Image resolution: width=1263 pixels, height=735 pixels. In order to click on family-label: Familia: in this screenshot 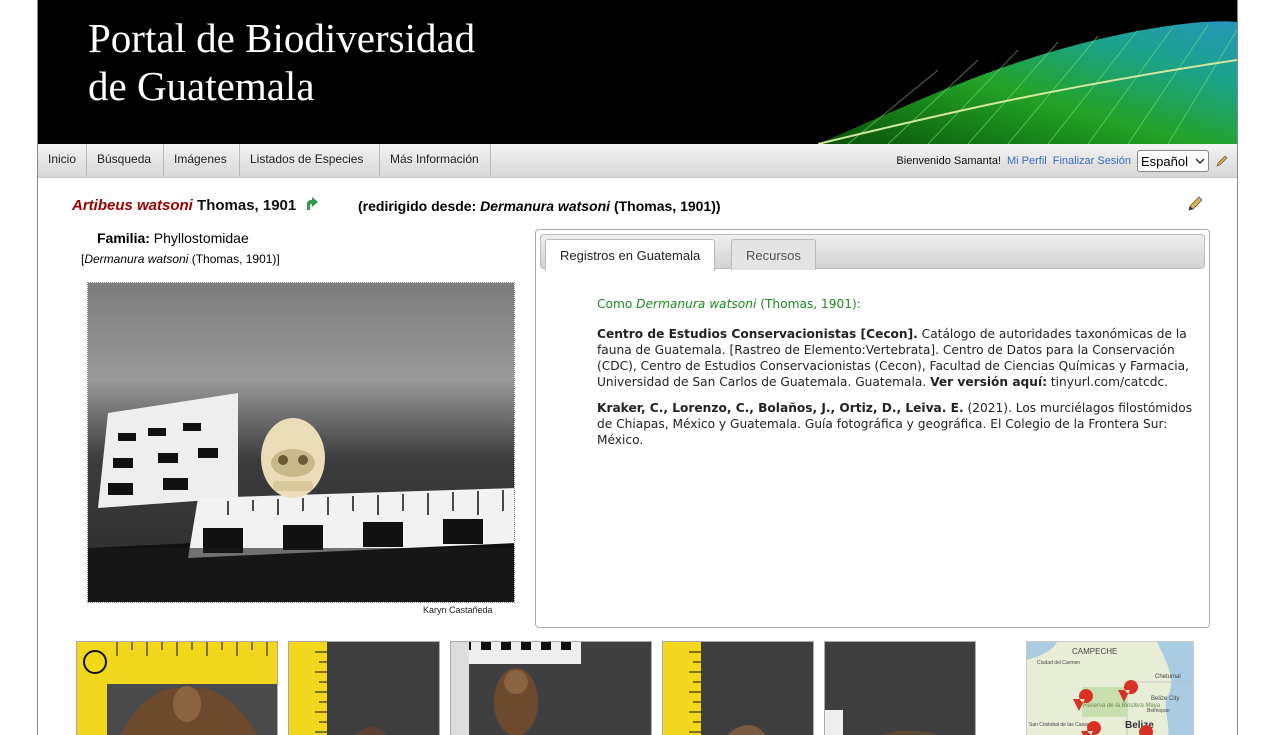, I will do `click(123, 238)`.